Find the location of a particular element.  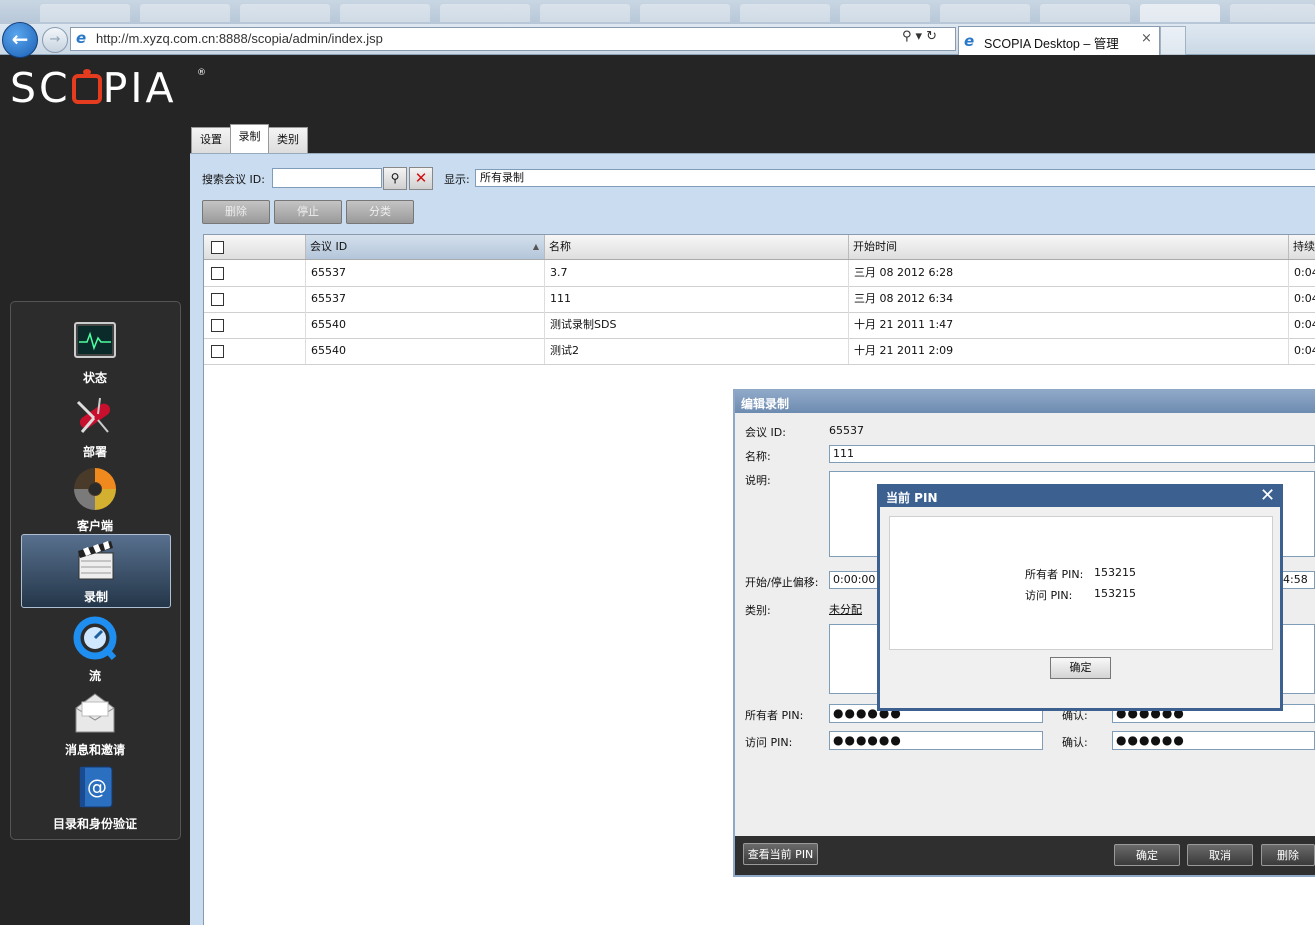

nav-label: 消息和邀请 is located at coordinates (94, 750).